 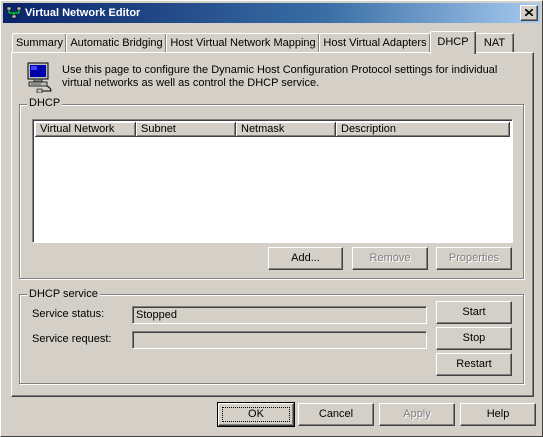 What do you see at coordinates (39, 43) in the screenshot?
I see `tab-summary: Summary` at bounding box center [39, 43].